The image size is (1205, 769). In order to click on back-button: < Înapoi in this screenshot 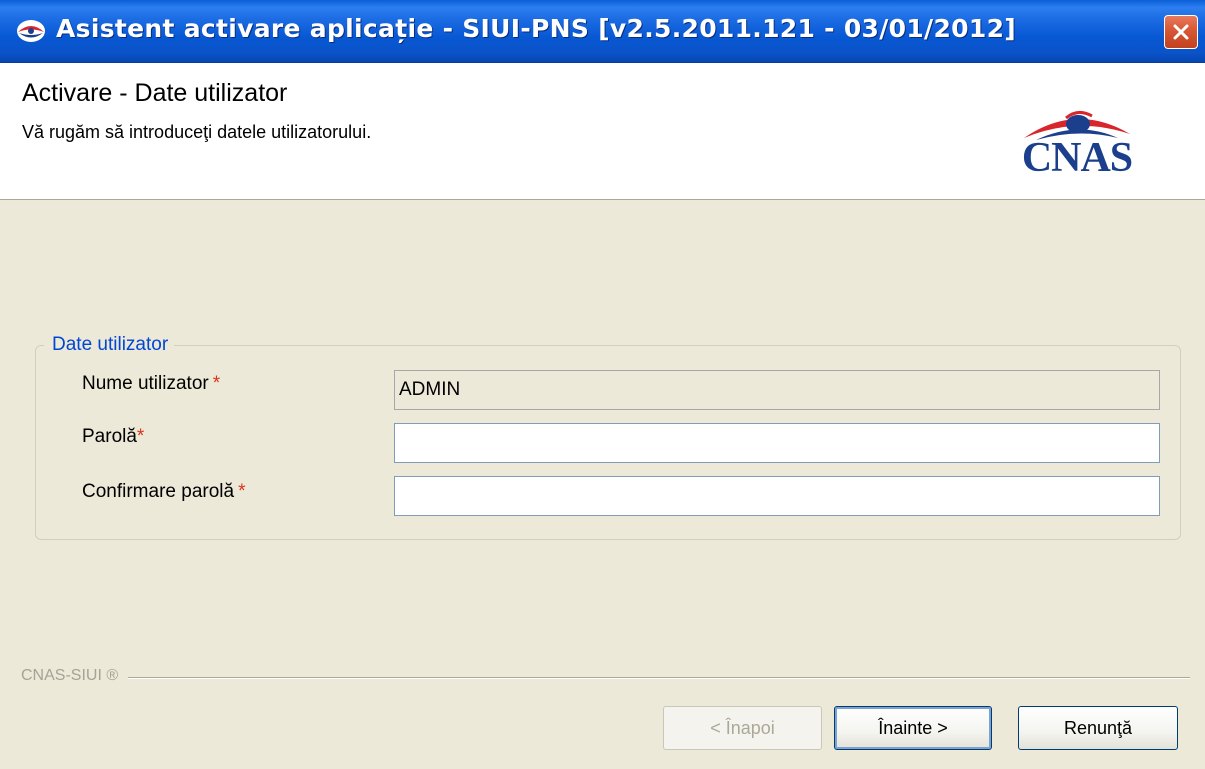, I will do `click(742, 728)`.